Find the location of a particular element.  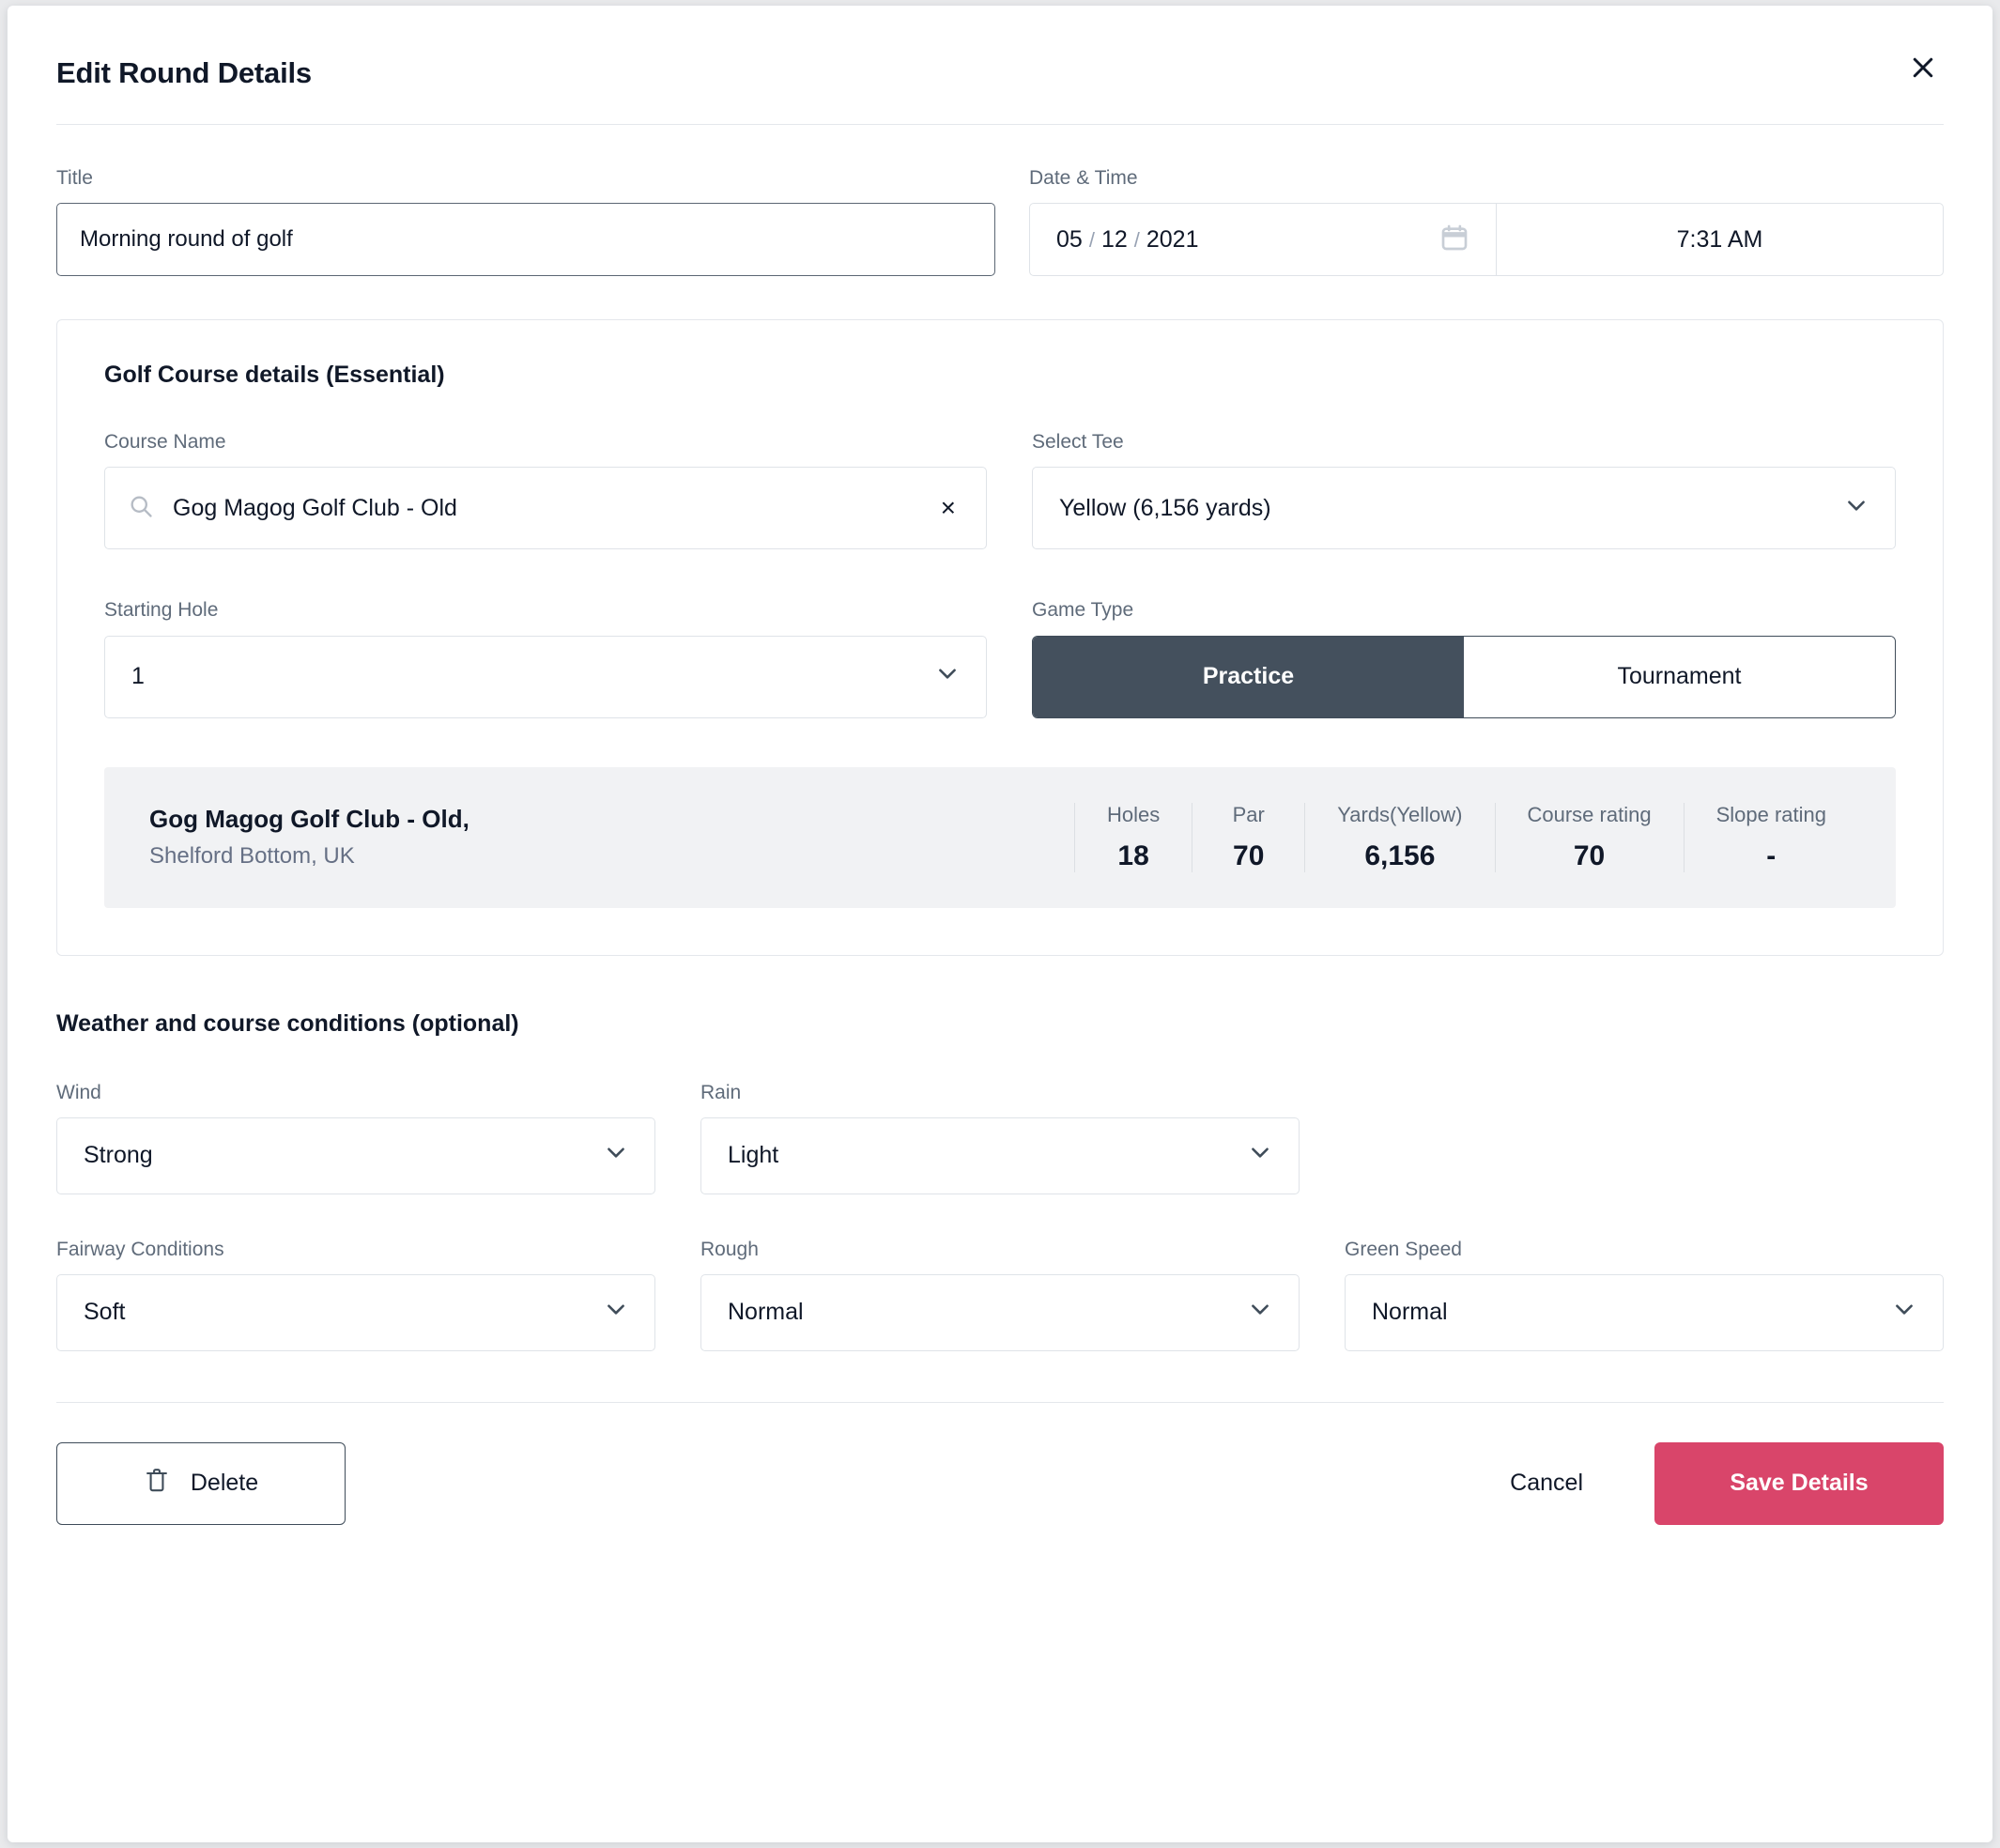

course-name-group: Course Name Gog Magog Golf Club - Old × is located at coordinates (545, 490).